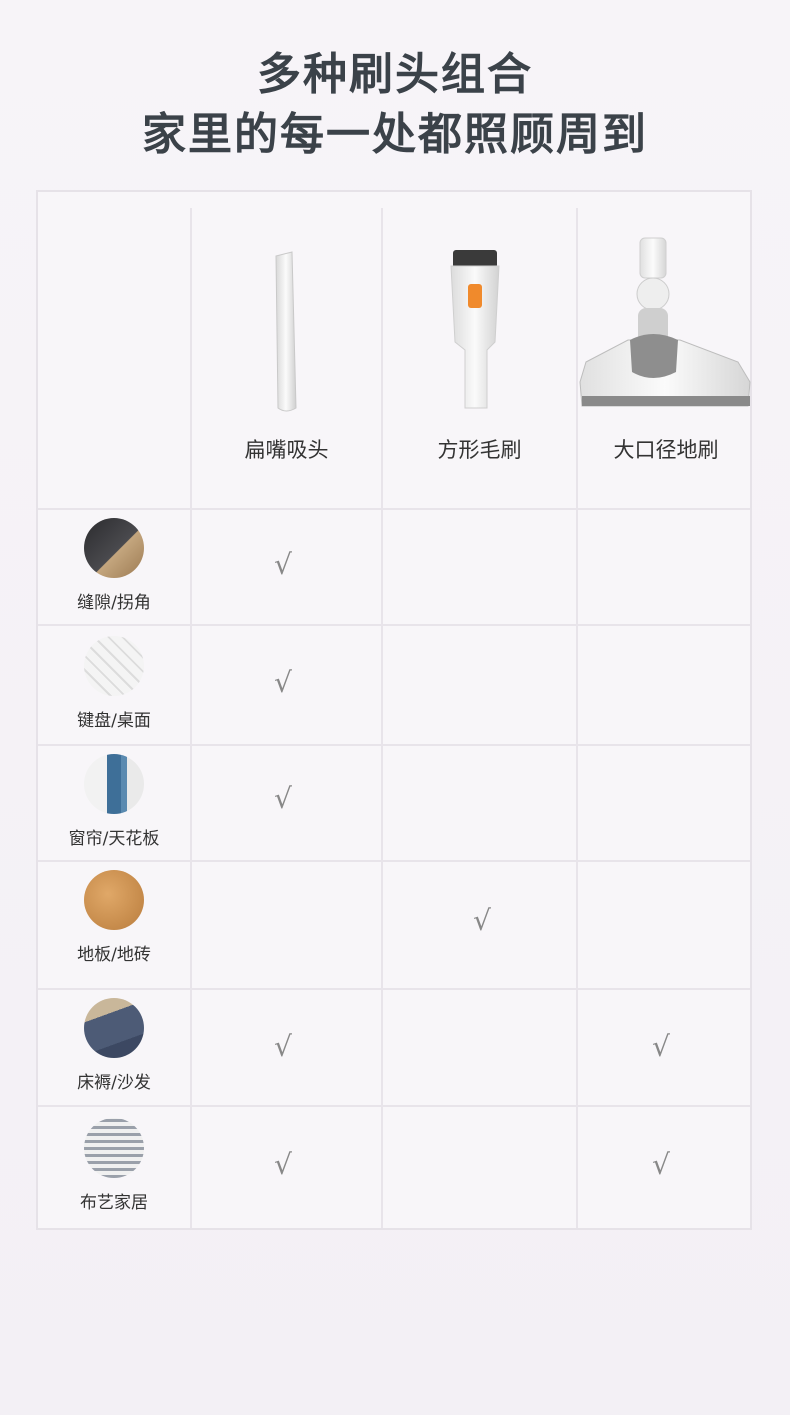 This screenshot has height=1415, width=790. What do you see at coordinates (665, 322) in the screenshot?
I see `floor-brush-icon` at bounding box center [665, 322].